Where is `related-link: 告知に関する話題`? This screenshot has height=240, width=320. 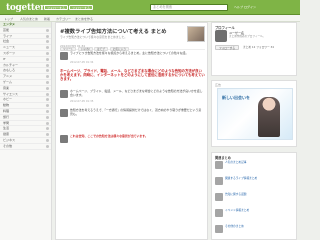
related-link: 告知に関する話題 is located at coordinates (259, 194).